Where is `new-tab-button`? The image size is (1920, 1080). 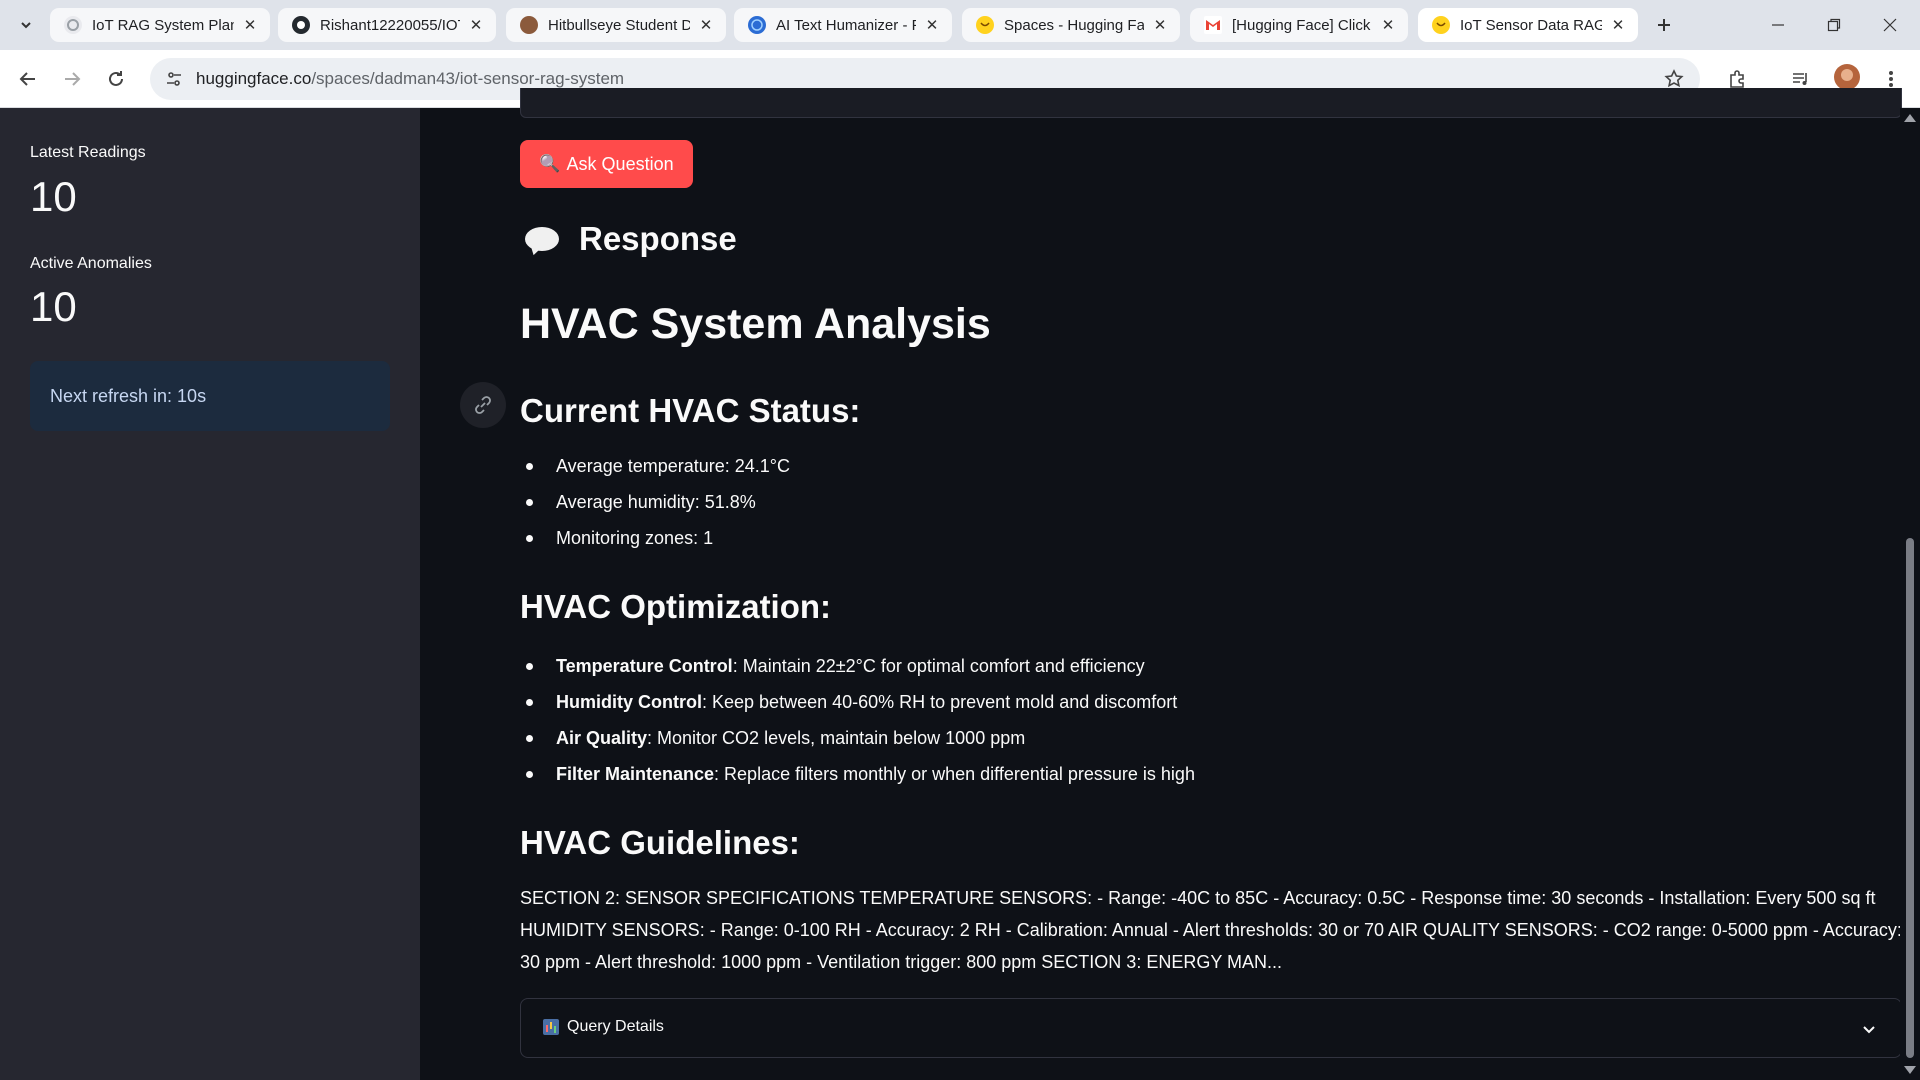 new-tab-button is located at coordinates (1664, 25).